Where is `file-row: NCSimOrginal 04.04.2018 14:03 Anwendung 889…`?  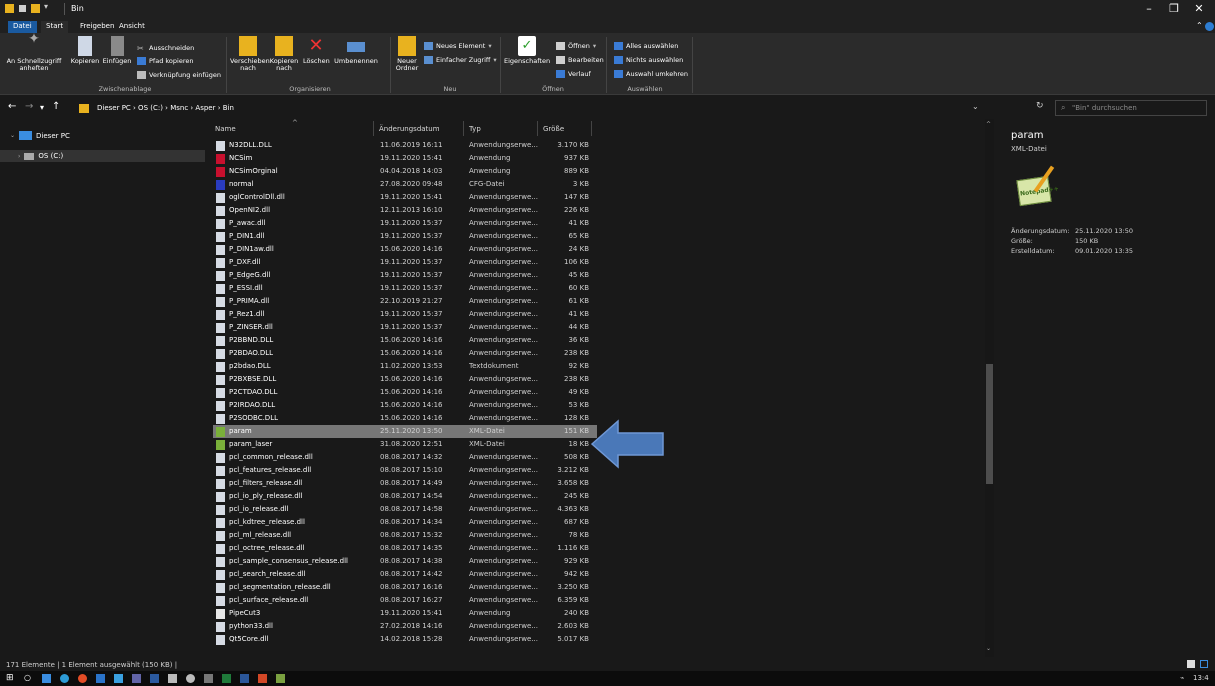
file-row: NCSimOrginal 04.04.2018 14:03 Anwendung 889… is located at coordinates (405, 171).